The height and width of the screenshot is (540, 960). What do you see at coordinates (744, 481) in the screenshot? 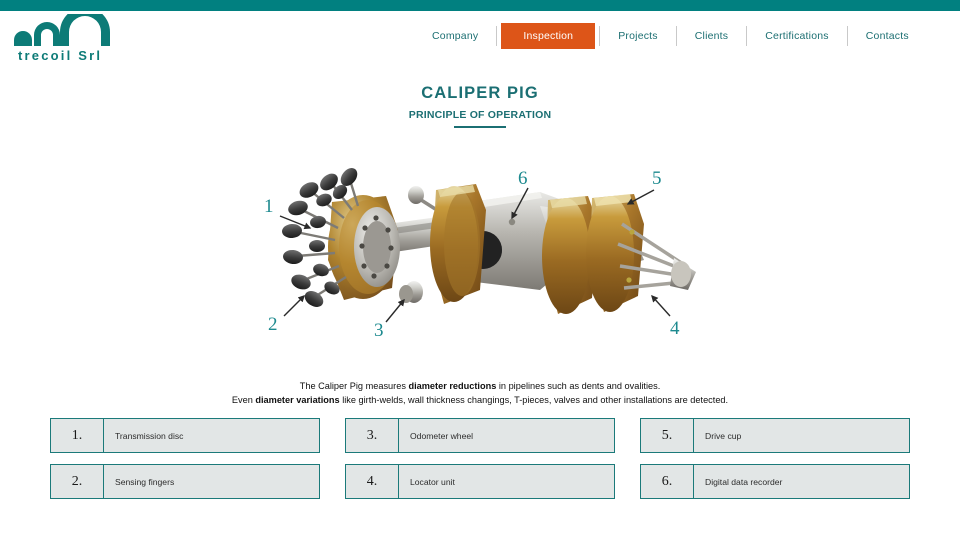
I see `legend-label: Digital data recorder` at bounding box center [744, 481].